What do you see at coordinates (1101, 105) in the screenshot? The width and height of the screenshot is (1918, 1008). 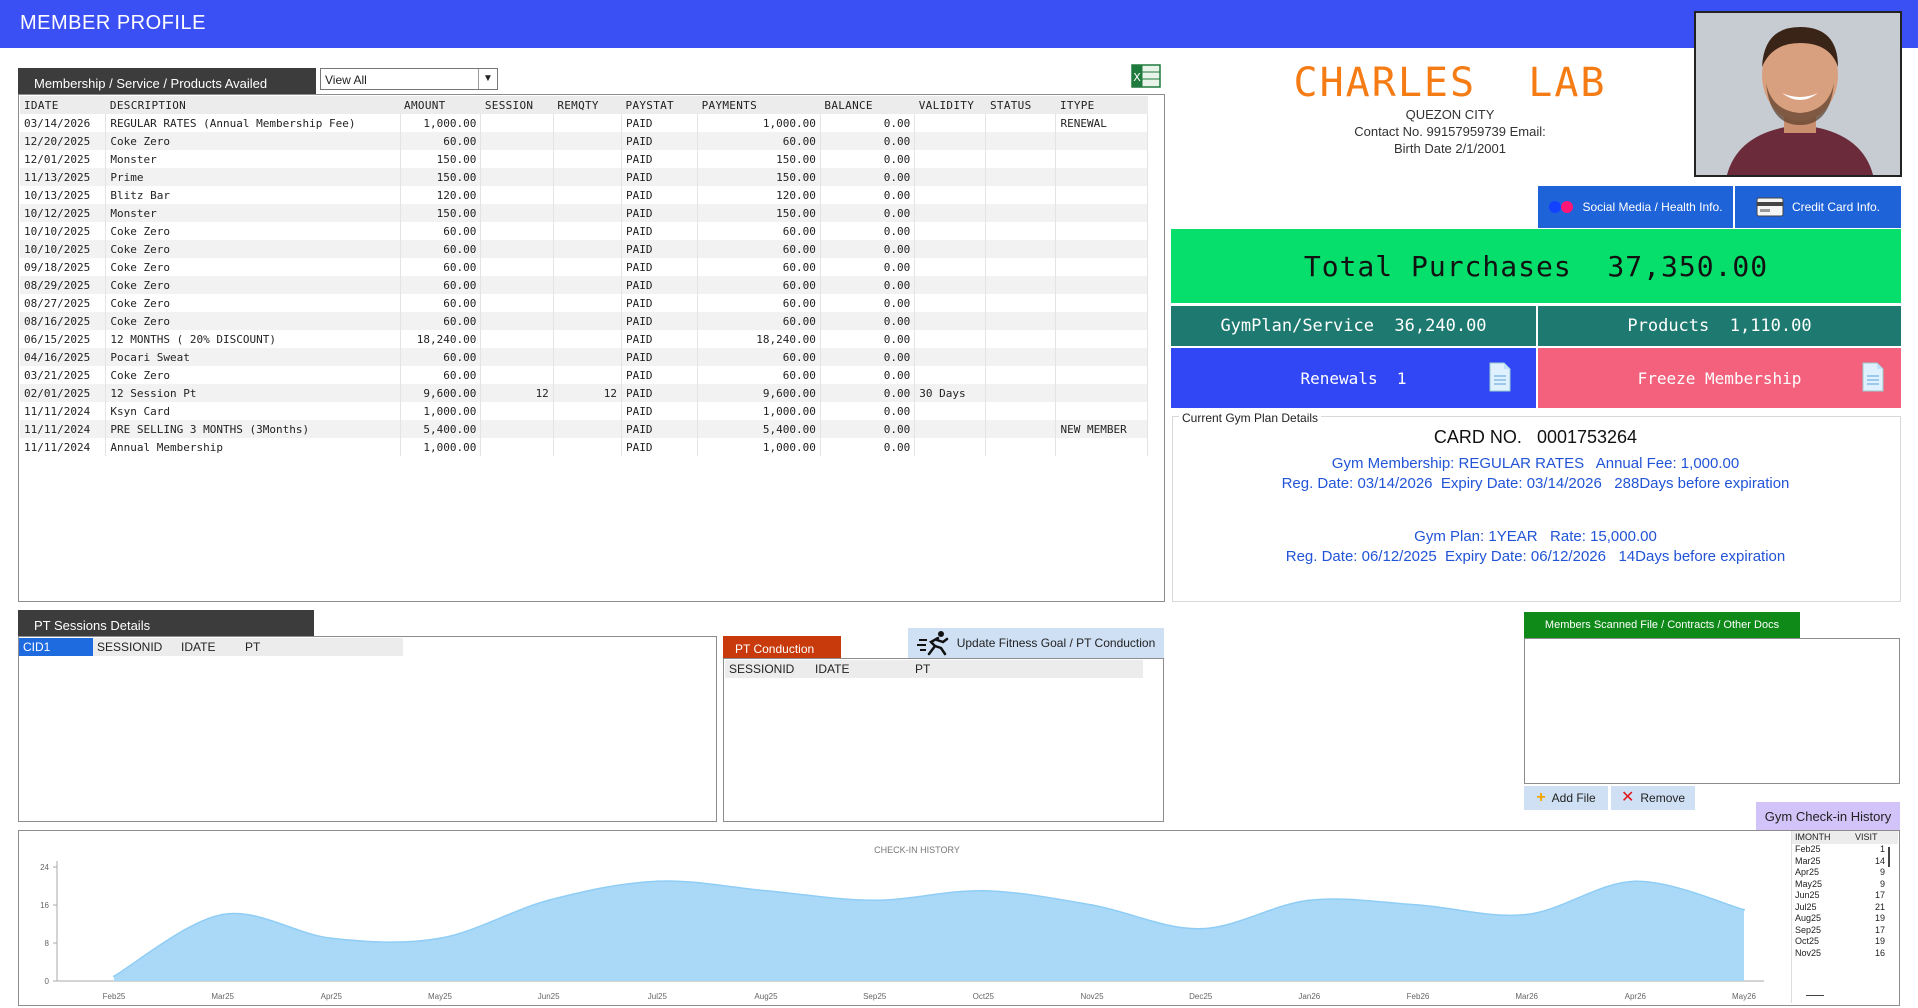 I see `col-itype: ITYPE` at bounding box center [1101, 105].